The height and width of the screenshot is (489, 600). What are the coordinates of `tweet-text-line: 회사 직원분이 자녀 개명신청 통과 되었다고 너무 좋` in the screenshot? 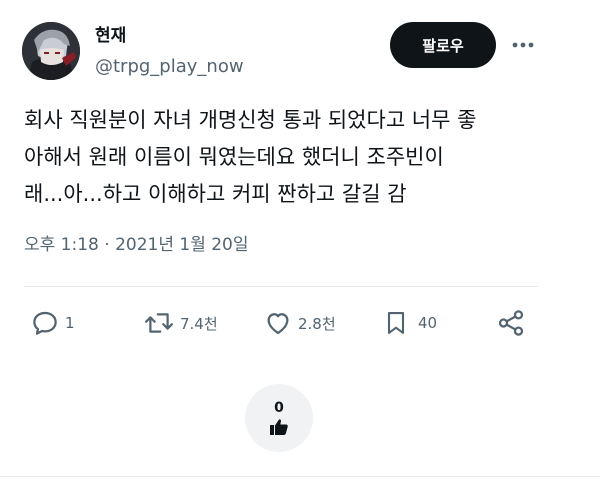 It's located at (250, 120).